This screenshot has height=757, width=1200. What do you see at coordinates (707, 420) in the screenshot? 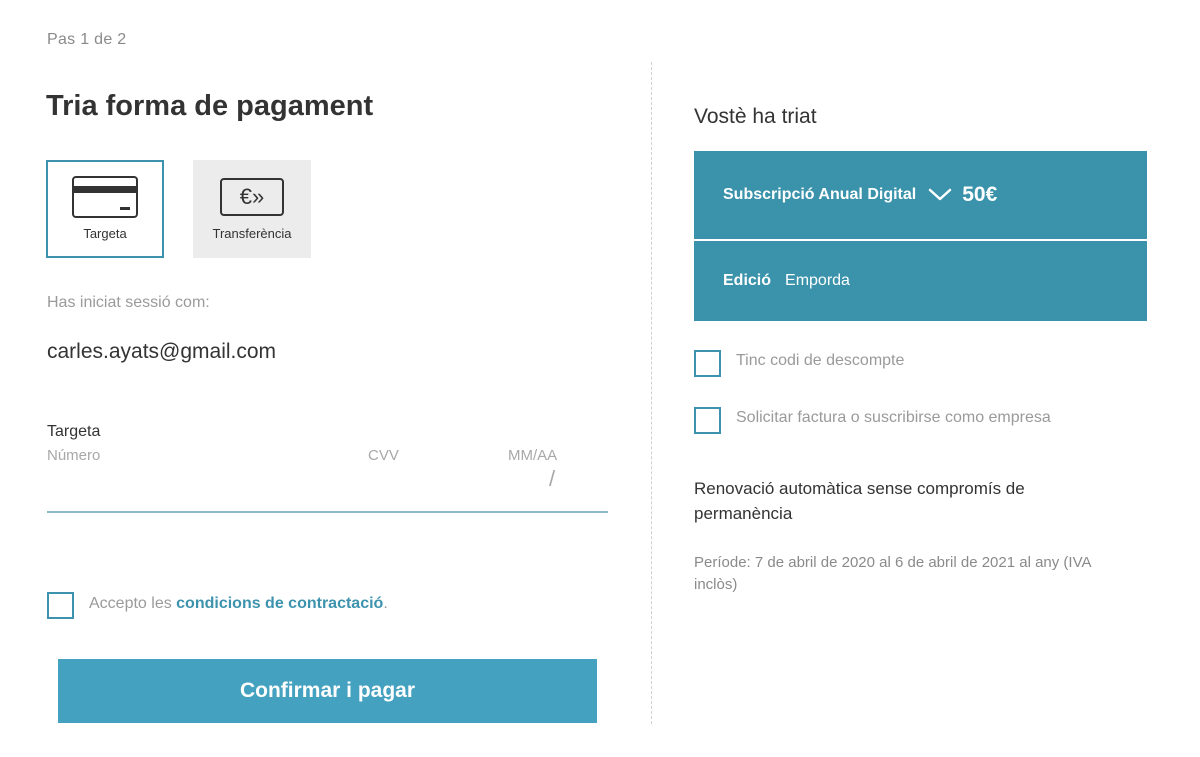
I see `invoice-checkbox` at bounding box center [707, 420].